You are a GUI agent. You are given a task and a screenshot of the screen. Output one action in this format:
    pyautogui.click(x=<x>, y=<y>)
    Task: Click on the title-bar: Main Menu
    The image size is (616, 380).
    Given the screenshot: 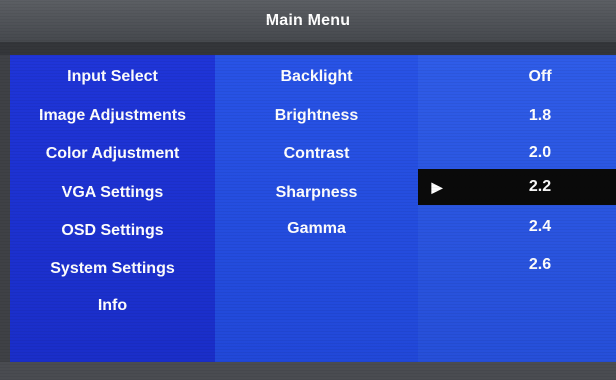 What is the action you would take?
    pyautogui.click(x=308, y=21)
    